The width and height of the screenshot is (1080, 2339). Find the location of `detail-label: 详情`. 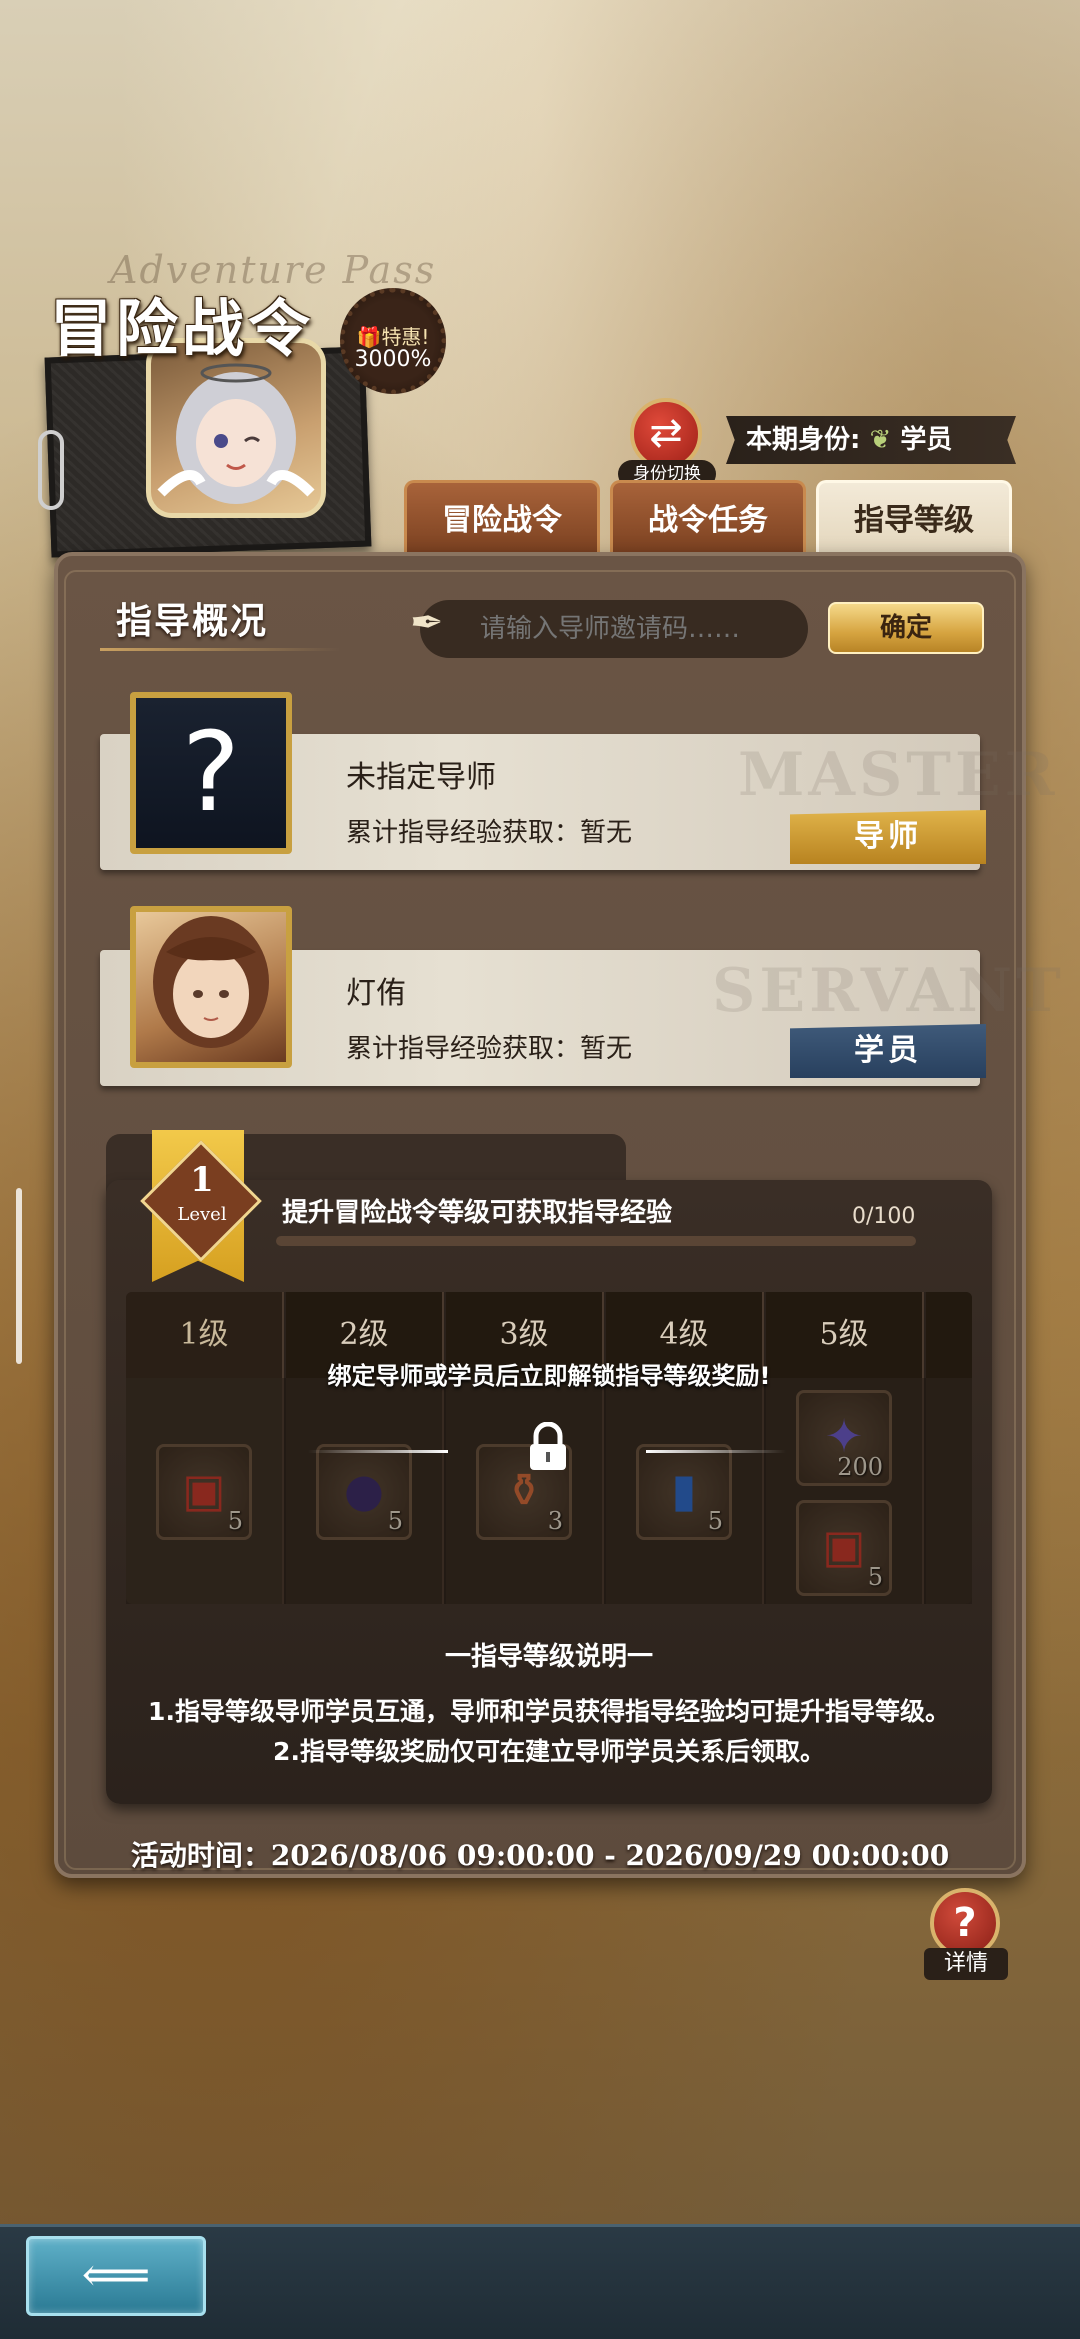

detail-label: 详情 is located at coordinates (966, 1964).